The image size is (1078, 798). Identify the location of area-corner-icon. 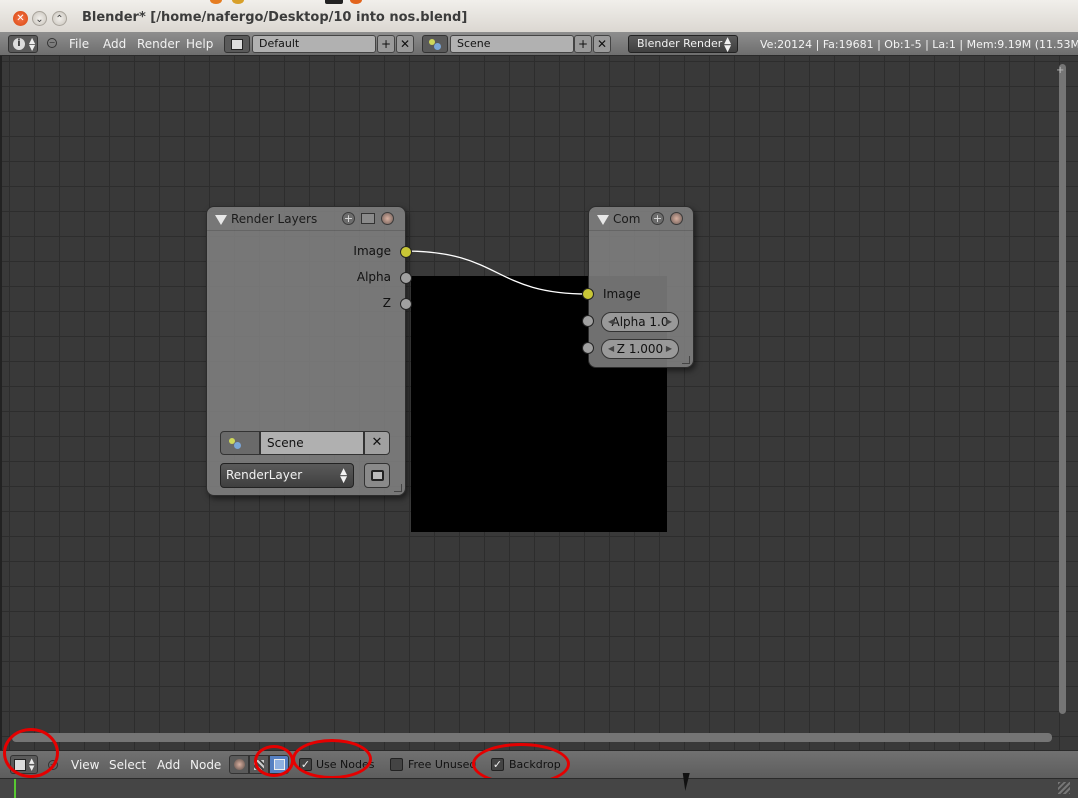
(1064, 788).